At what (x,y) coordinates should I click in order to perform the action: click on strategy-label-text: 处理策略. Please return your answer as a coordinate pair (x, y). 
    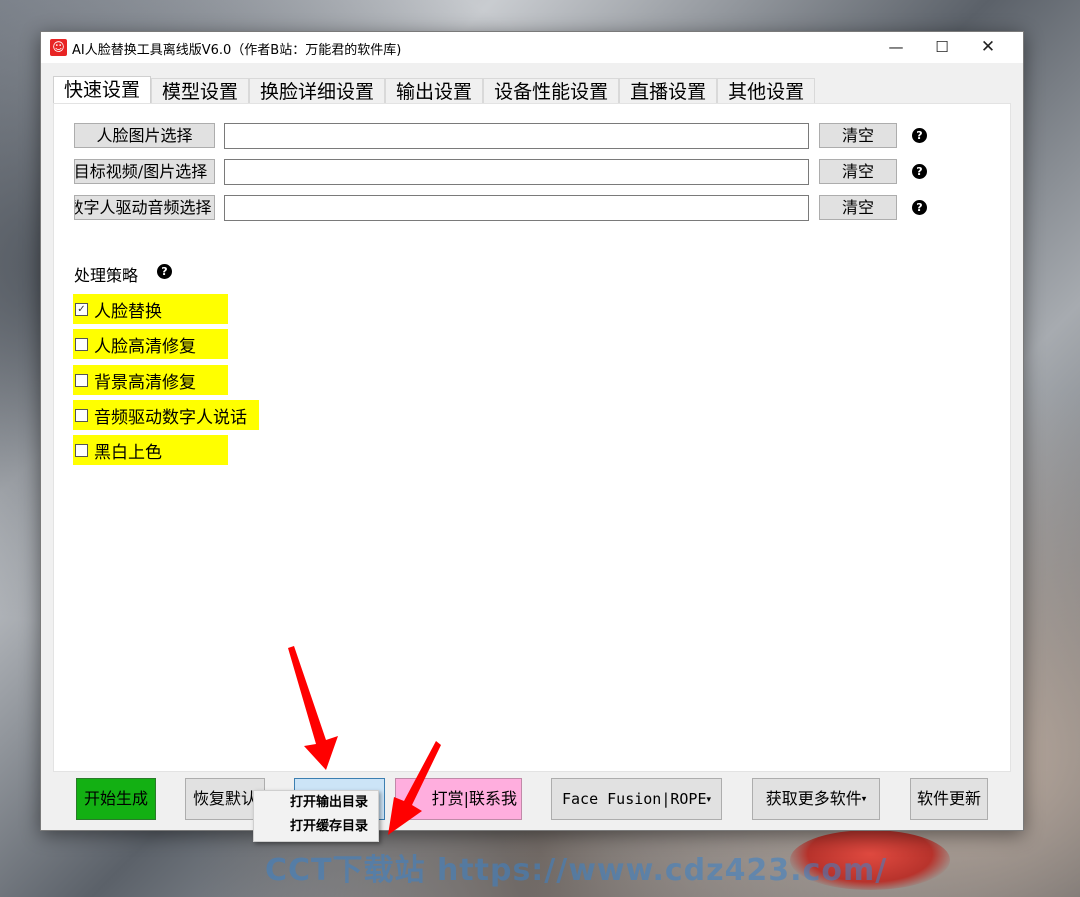
    Looking at the image, I should click on (106, 275).